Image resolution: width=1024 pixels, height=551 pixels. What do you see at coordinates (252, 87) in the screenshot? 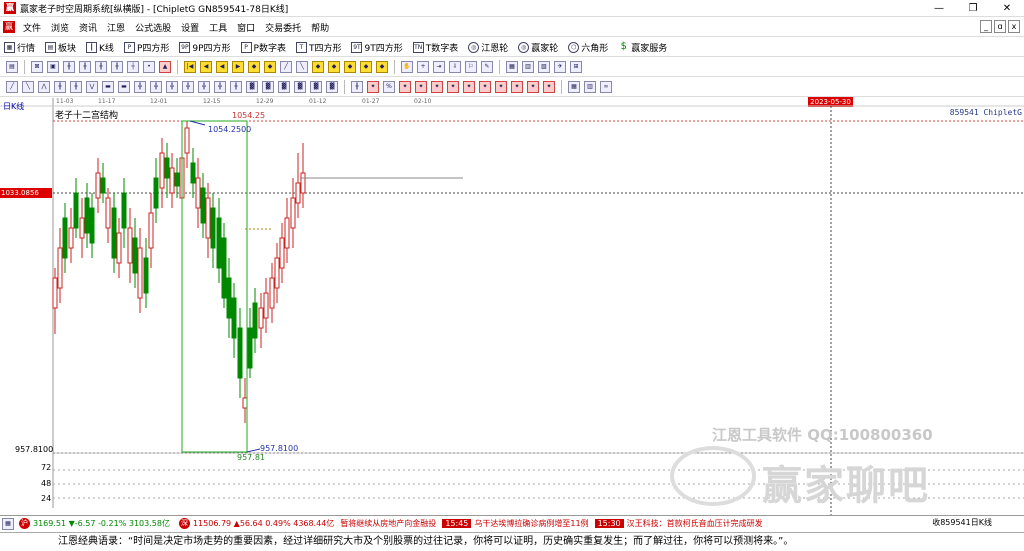
I see `a-tool-16-icon: ▓` at bounding box center [252, 87].